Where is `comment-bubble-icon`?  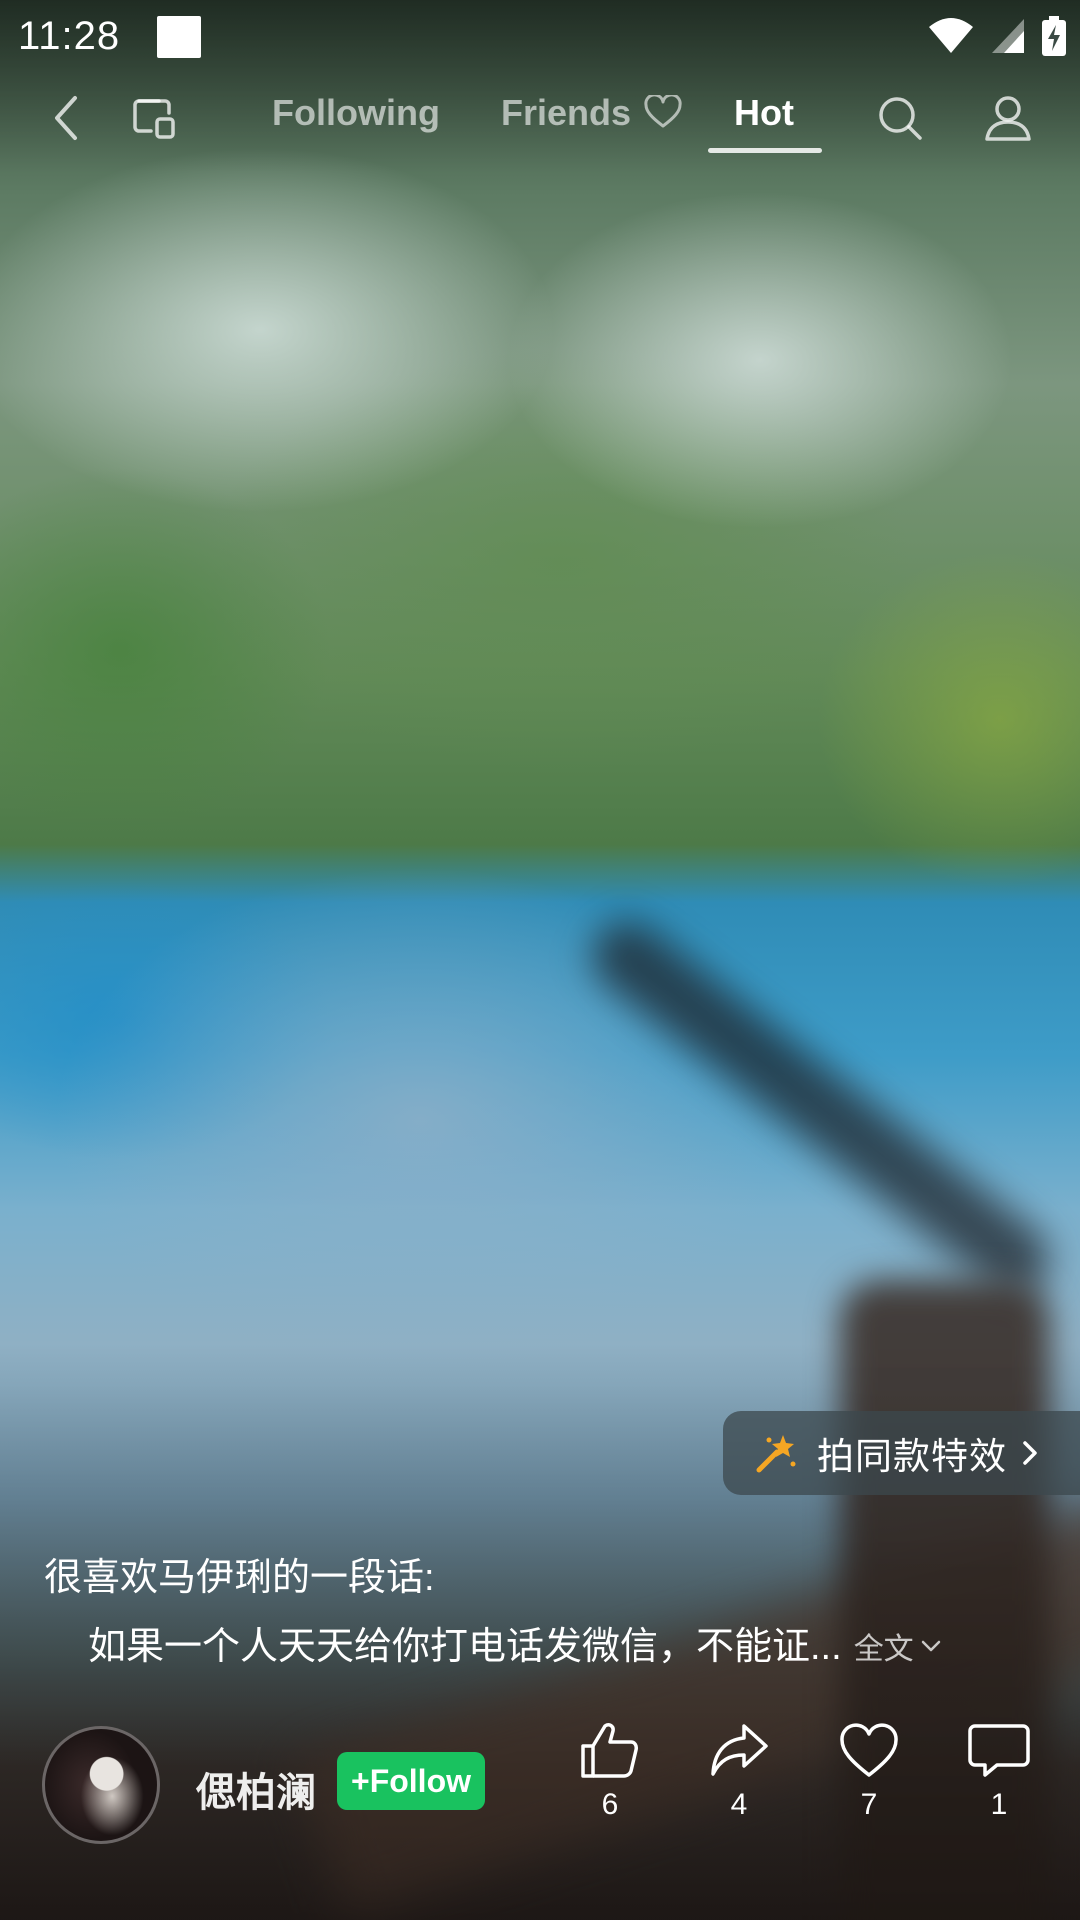 comment-bubble-icon is located at coordinates (999, 1750).